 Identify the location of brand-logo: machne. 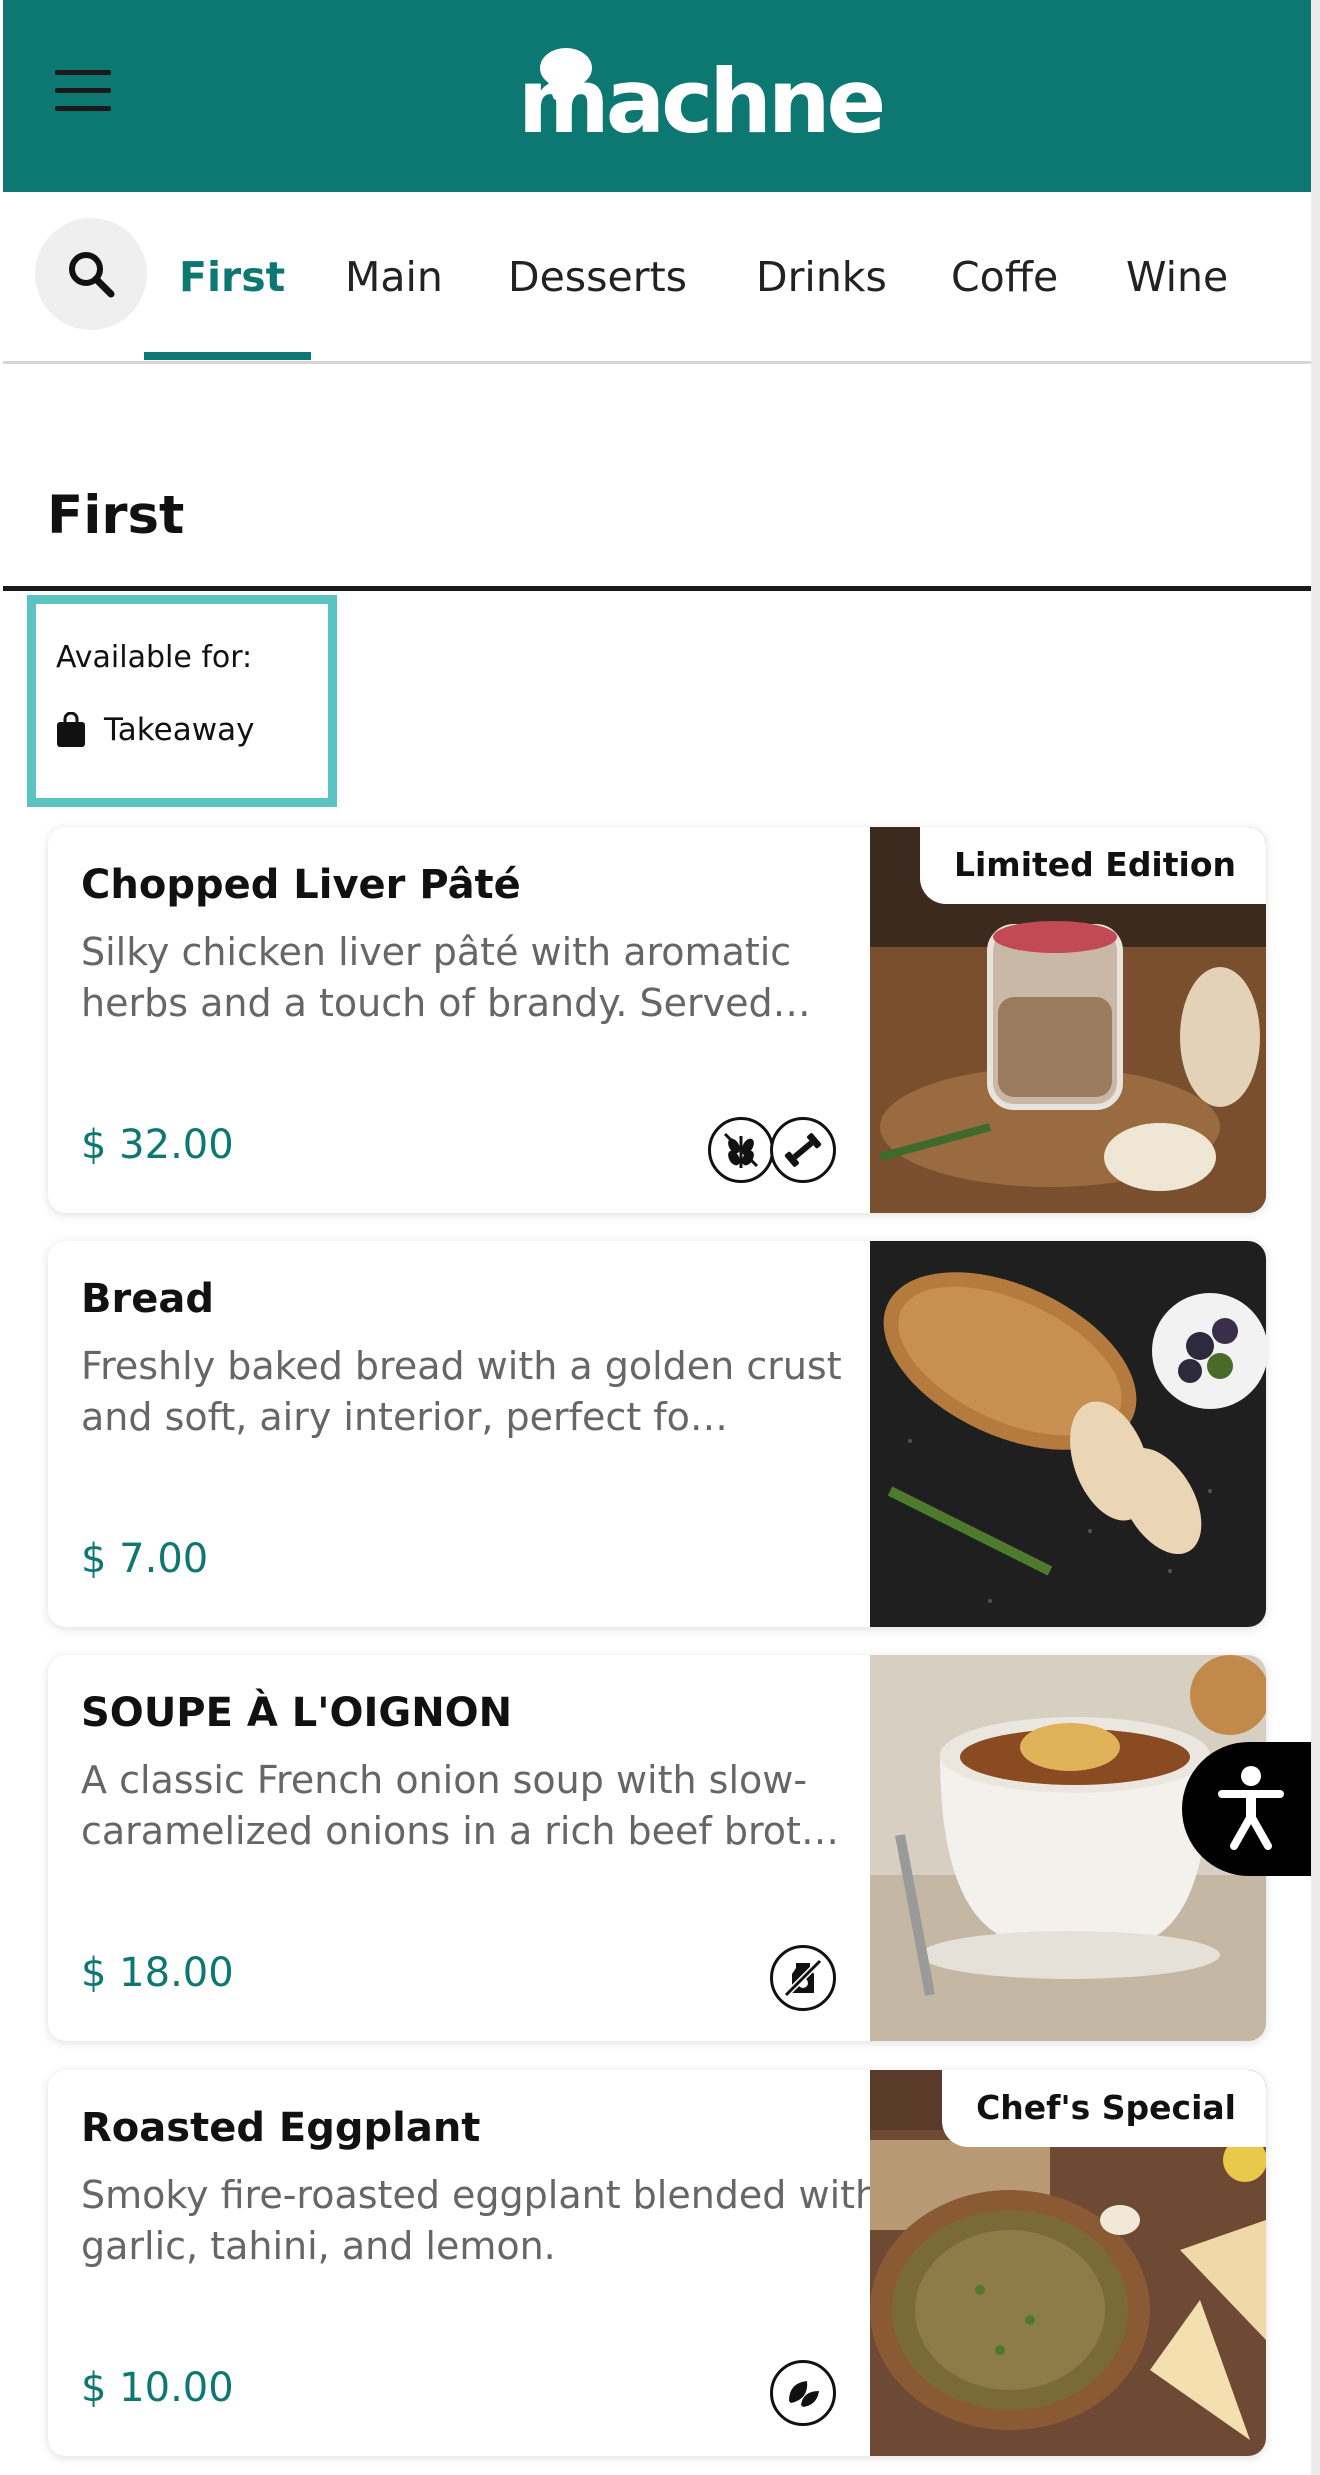
(708, 95).